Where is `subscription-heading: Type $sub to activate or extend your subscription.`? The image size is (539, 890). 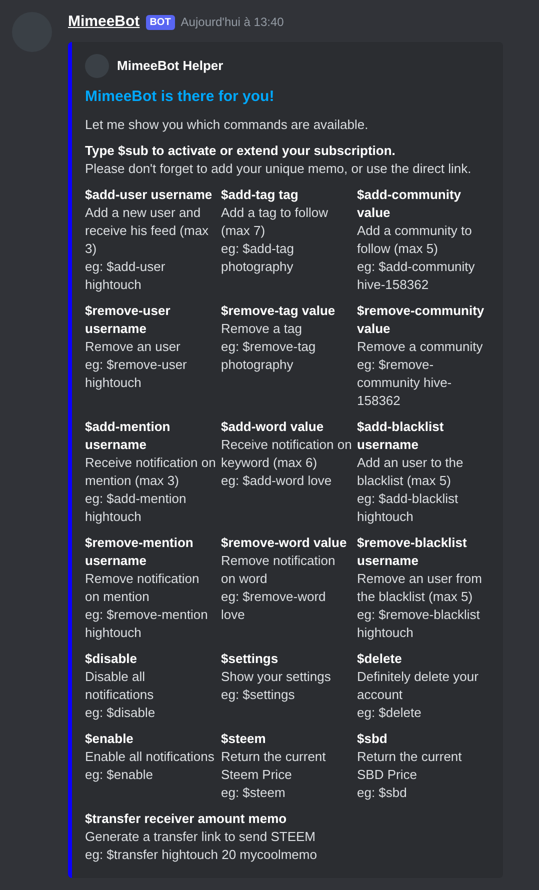 subscription-heading: Type $sub to activate or extend your subscription. is located at coordinates (240, 151).